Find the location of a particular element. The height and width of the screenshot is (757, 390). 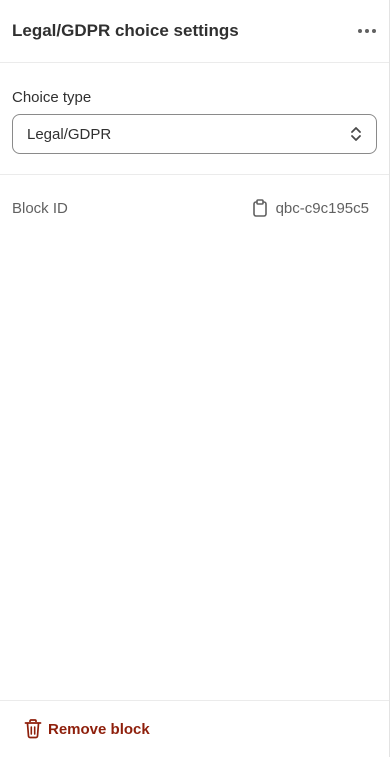

choice-type-label: Choice type is located at coordinates (52, 97).